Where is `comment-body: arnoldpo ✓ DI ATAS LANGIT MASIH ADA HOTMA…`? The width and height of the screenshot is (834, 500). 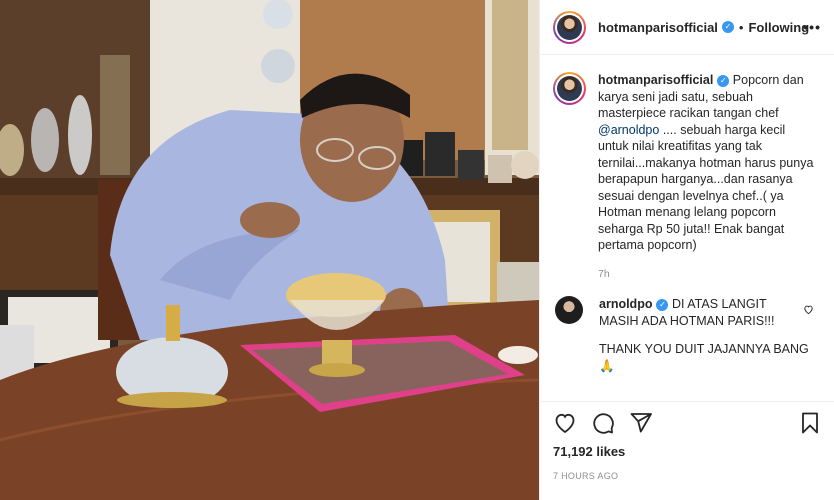 comment-body: arnoldpo ✓ DI ATAS LANGIT MASIH ADA HOTMA… is located at coordinates (704, 335).